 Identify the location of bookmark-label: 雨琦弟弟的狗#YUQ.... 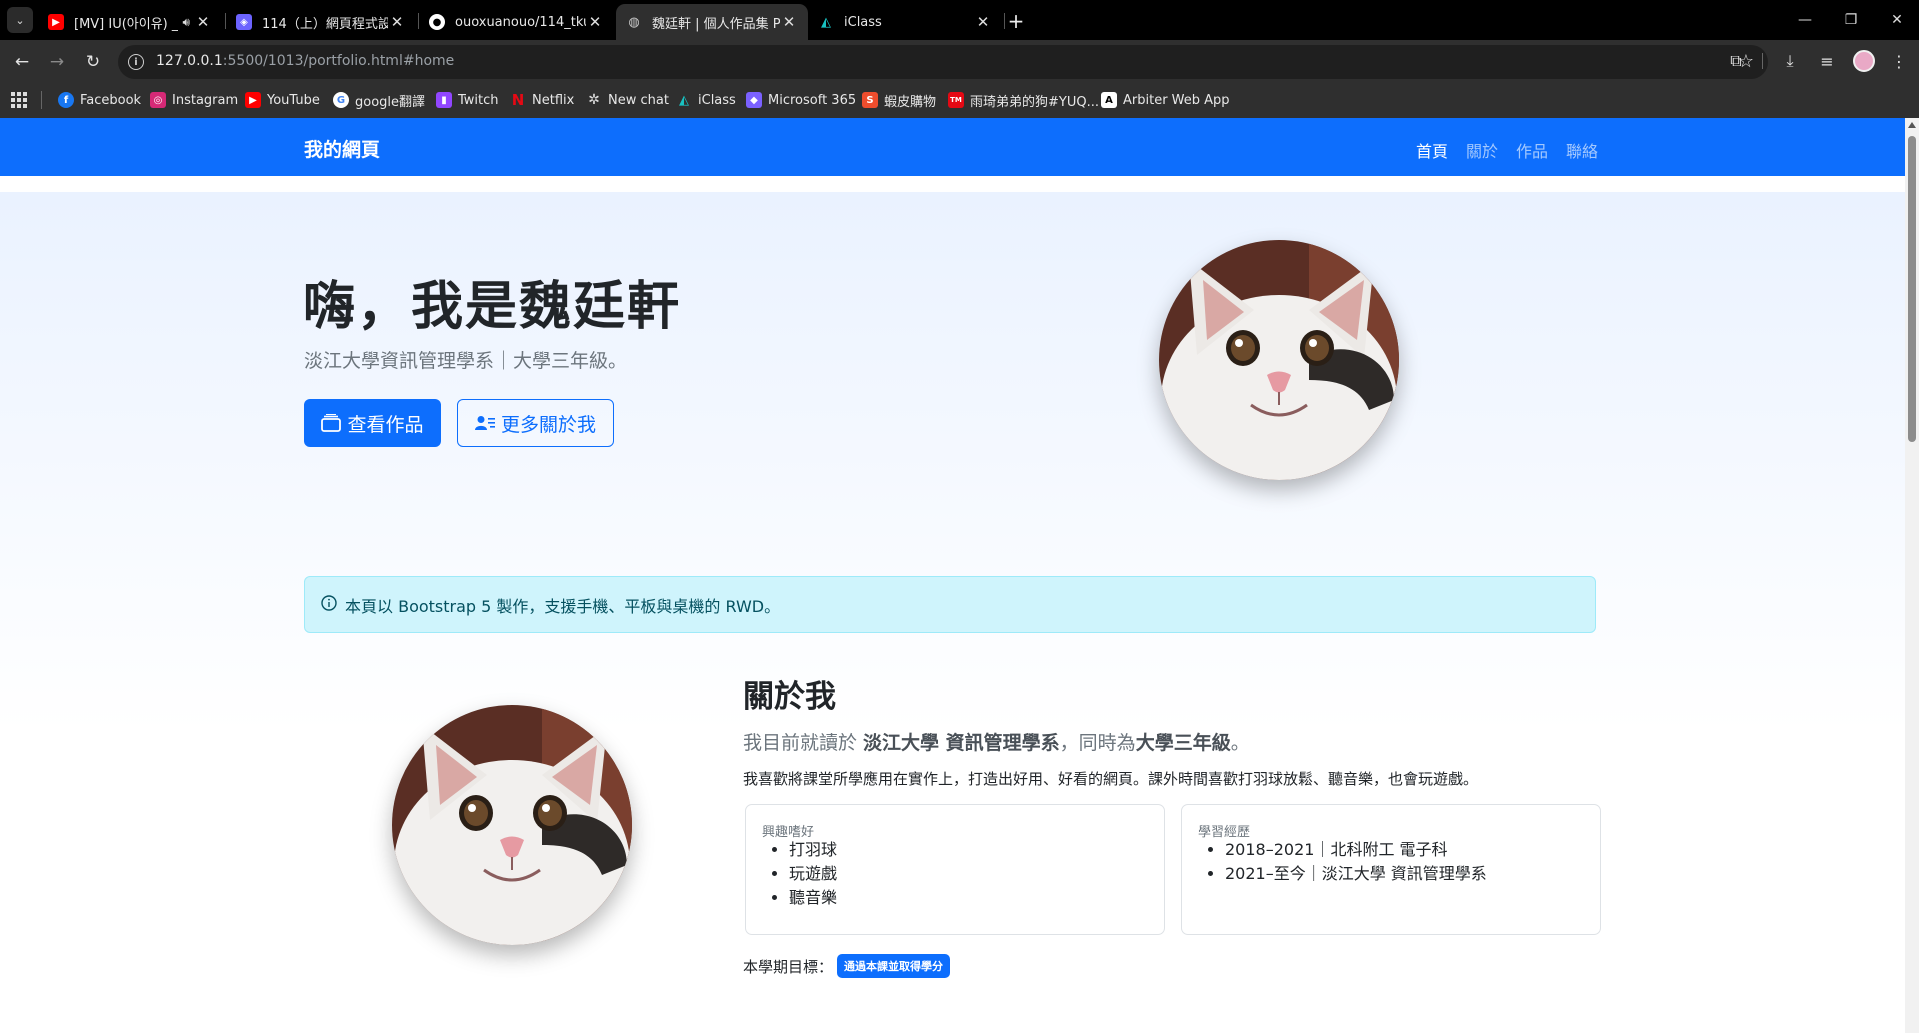
(1034, 102).